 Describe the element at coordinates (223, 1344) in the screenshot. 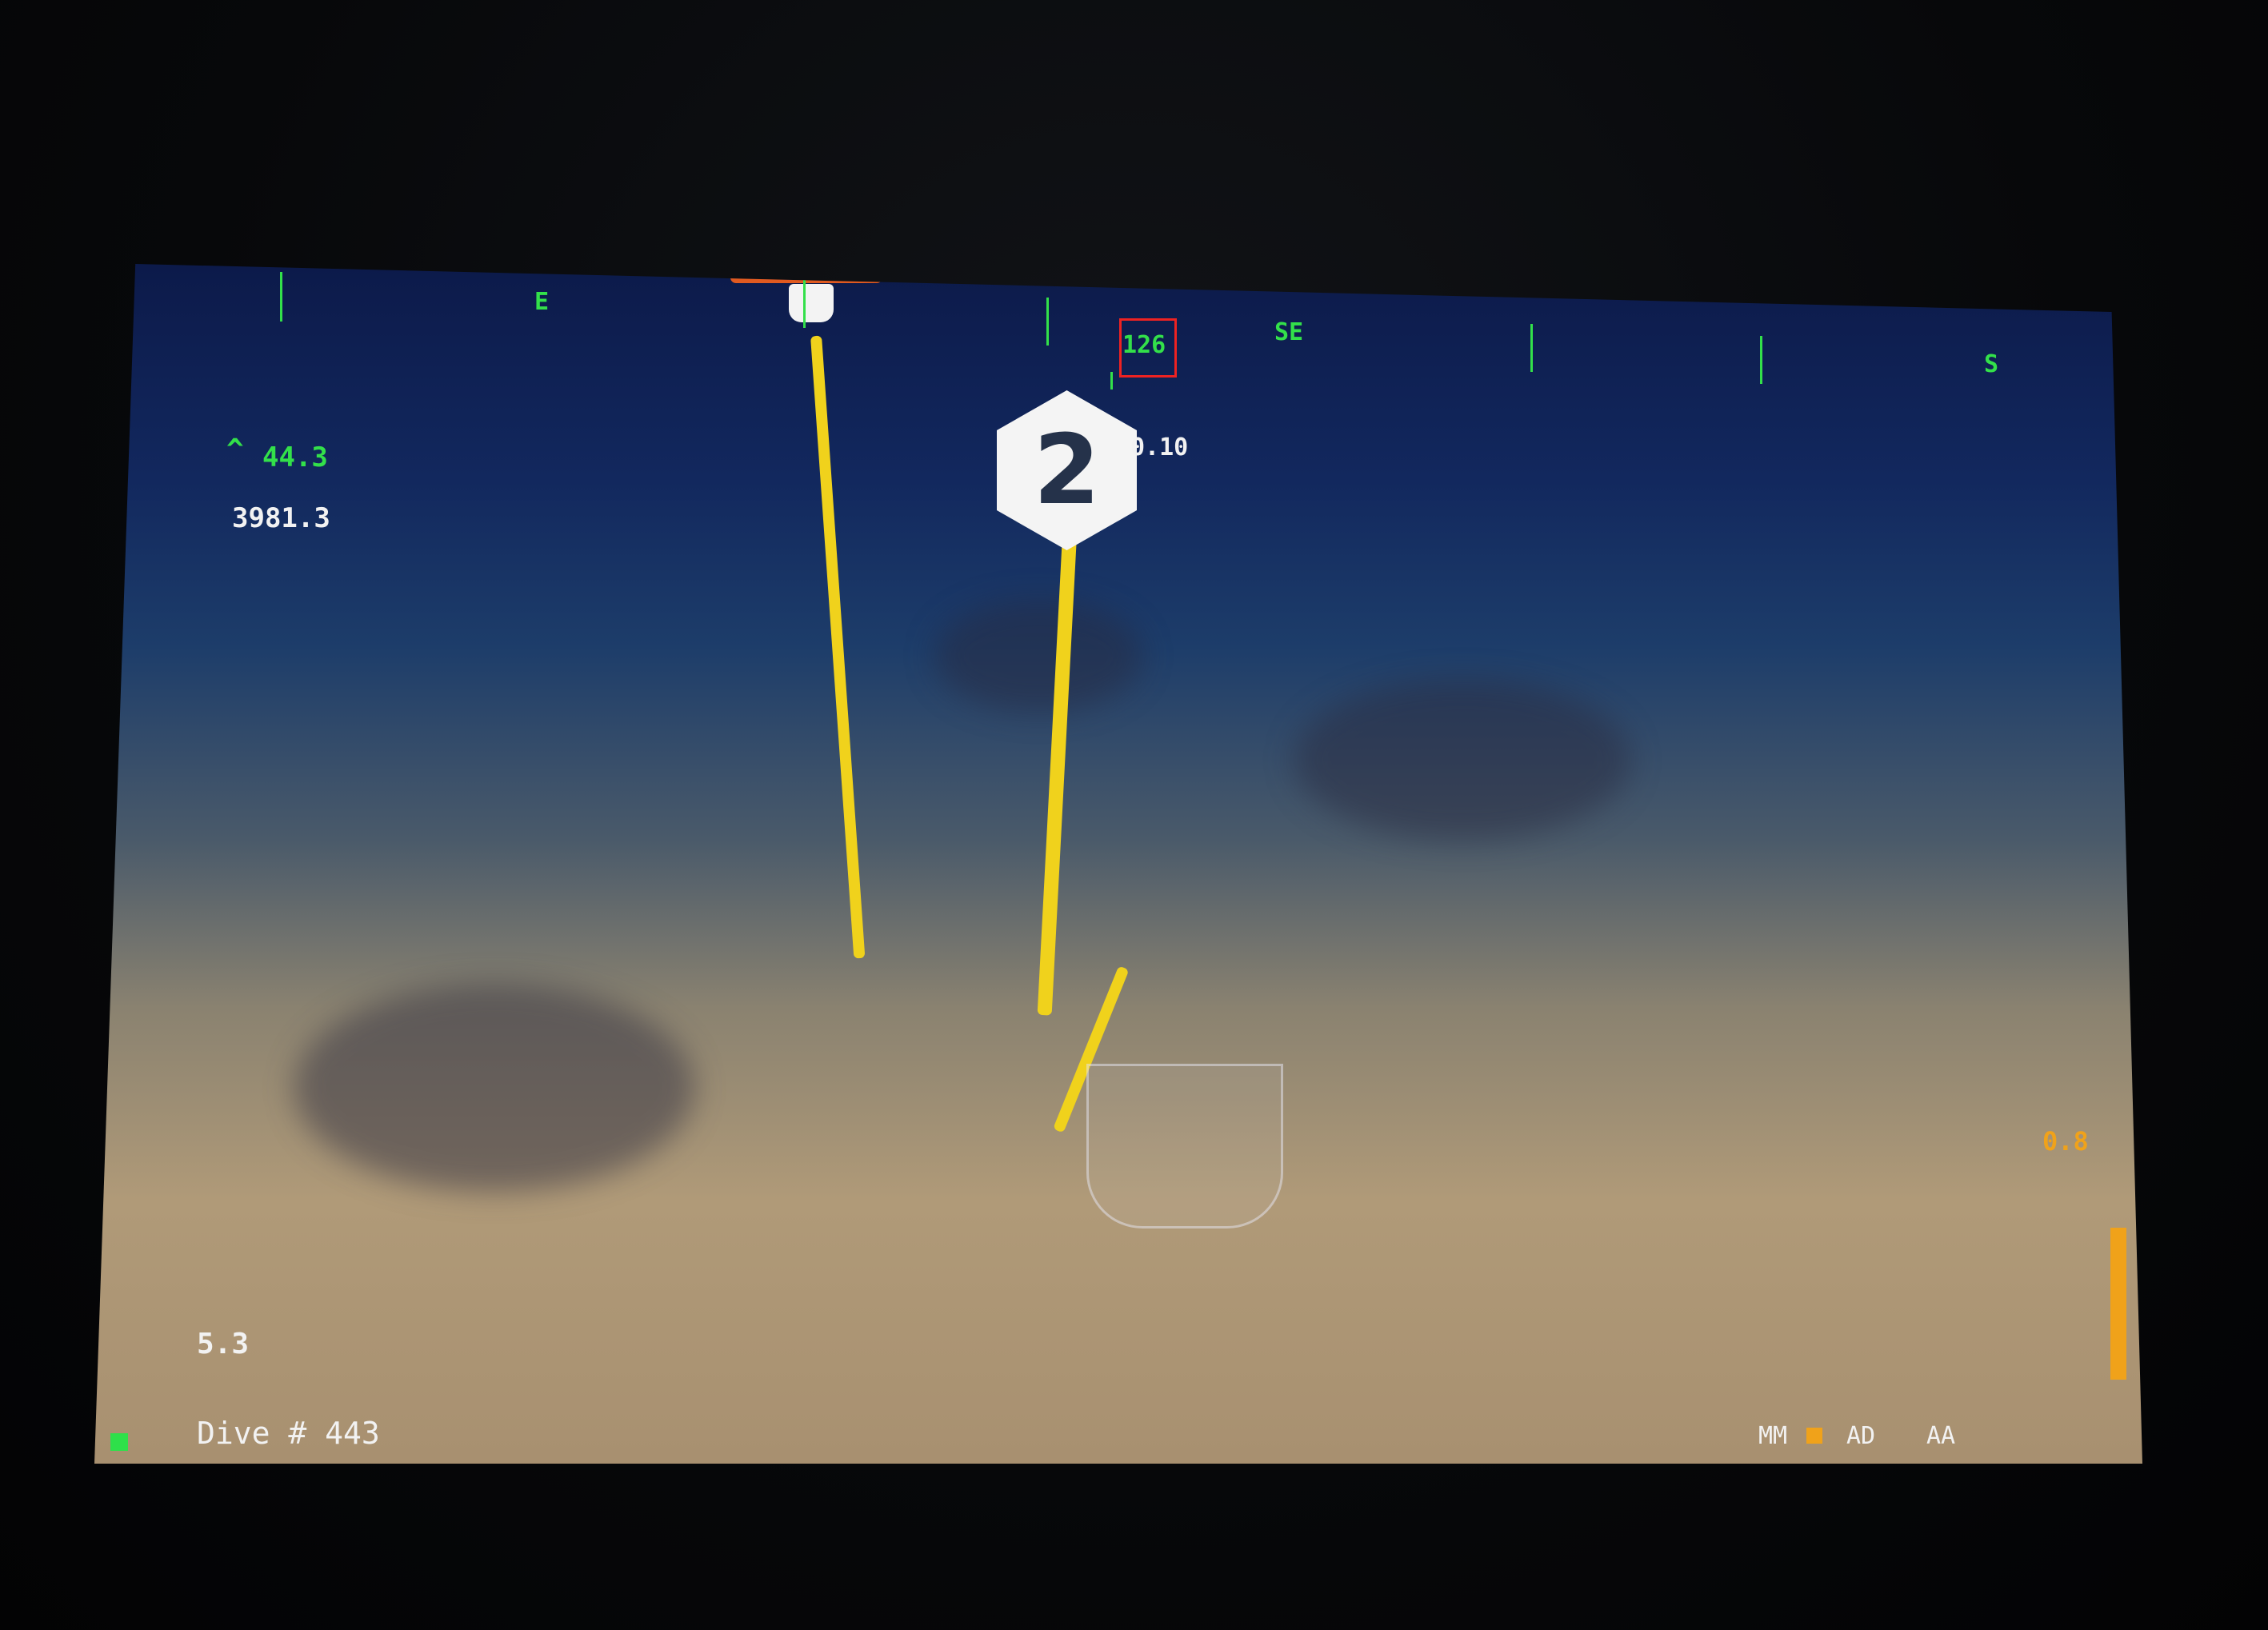

I see `left-value: 5.3` at that location.